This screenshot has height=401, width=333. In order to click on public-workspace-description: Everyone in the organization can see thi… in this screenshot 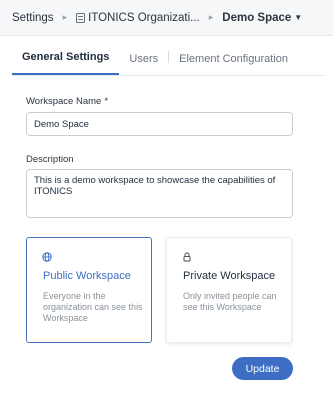, I will do `click(93, 307)`.